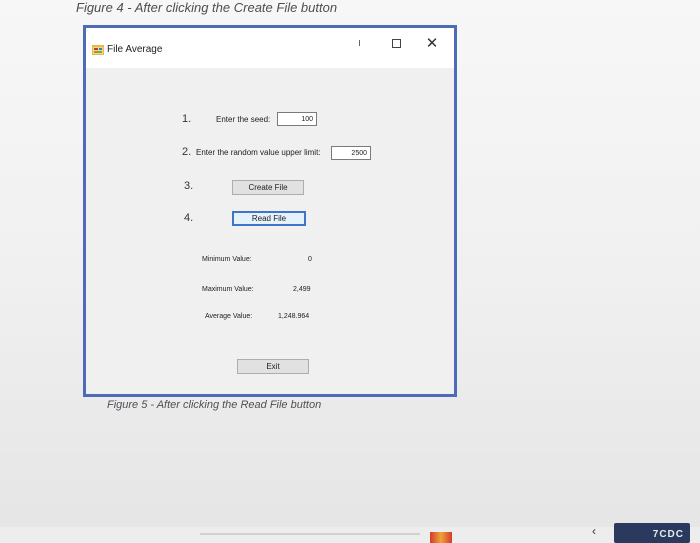 The width and height of the screenshot is (700, 543). What do you see at coordinates (189, 218) in the screenshot?
I see `step-4-number: 4.` at bounding box center [189, 218].